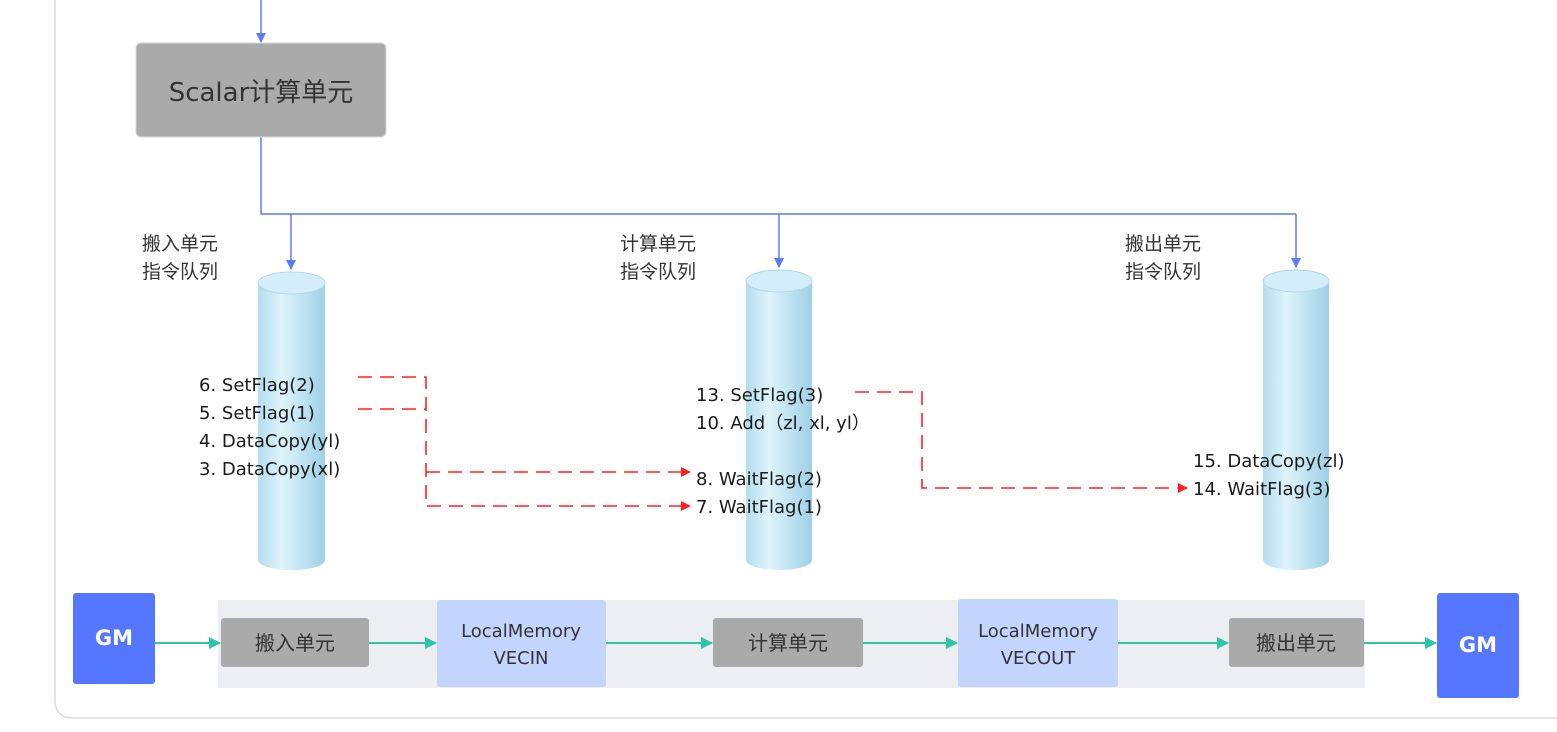 This screenshot has height=732, width=1557. Describe the element at coordinates (658, 272) in the screenshot. I see `queue-label-compute: 指令队列` at that location.